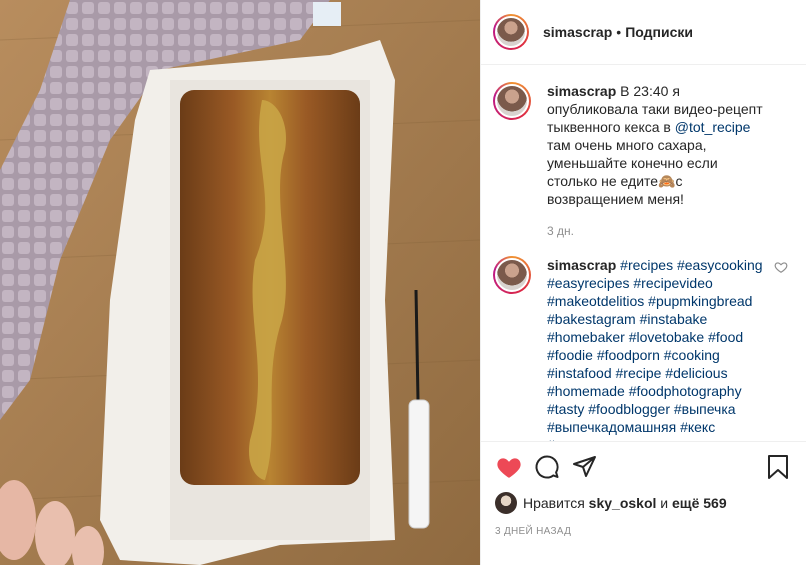 The width and height of the screenshot is (806, 565). I want to click on save-button, so click(778, 467).